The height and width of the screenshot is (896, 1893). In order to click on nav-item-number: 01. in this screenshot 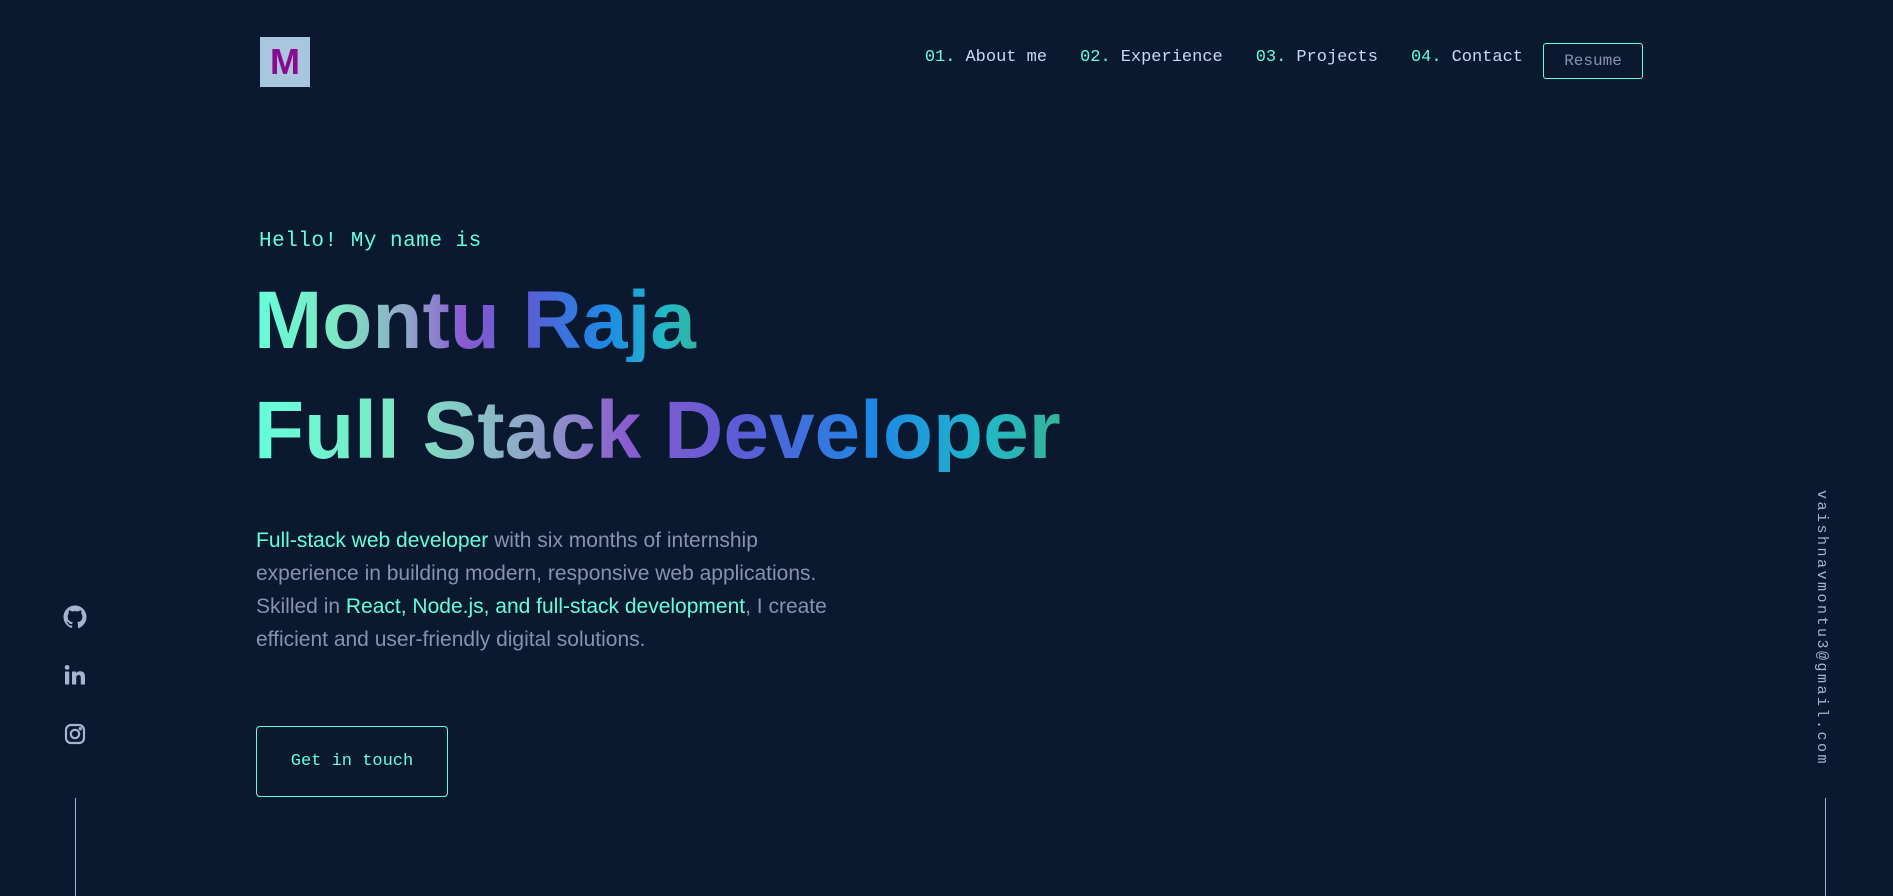, I will do `click(940, 57)`.